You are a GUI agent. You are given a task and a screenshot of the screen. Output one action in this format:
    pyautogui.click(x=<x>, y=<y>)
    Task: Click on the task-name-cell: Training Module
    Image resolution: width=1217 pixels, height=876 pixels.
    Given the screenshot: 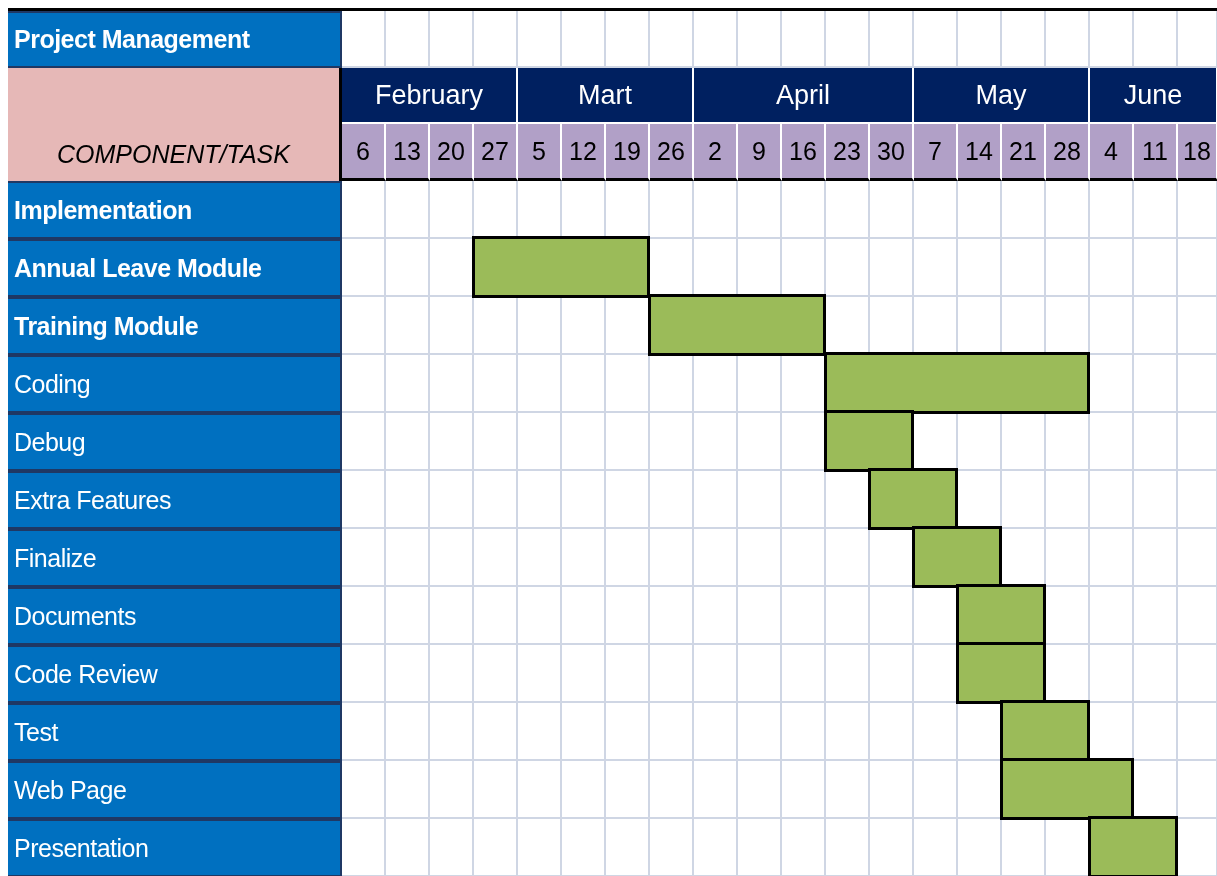 What is the action you would take?
    pyautogui.click(x=175, y=326)
    